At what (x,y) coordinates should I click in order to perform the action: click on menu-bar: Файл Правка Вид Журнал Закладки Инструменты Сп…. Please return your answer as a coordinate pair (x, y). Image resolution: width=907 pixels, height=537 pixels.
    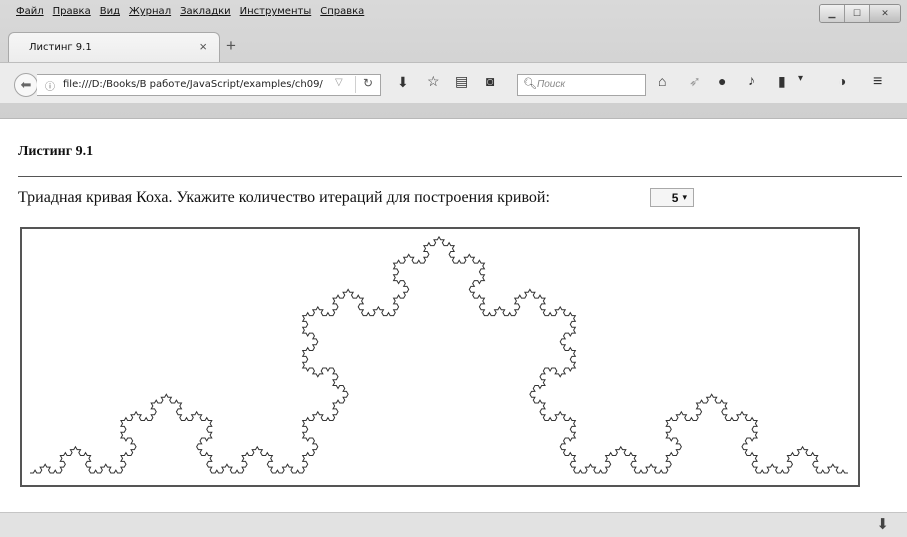
    Looking at the image, I should click on (453, 12).